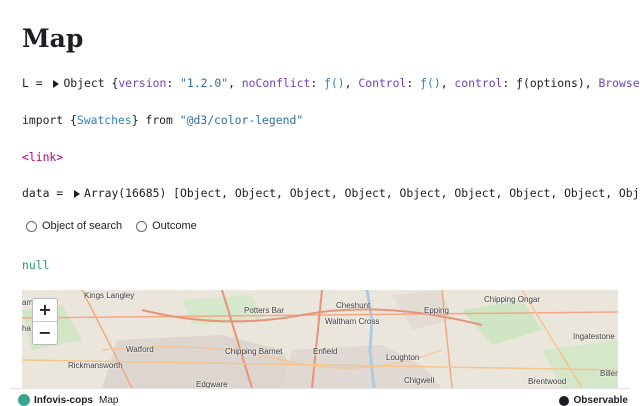 The height and width of the screenshot is (406, 640). I want to click on notebook-footer: Infovis-cops Map Observable, so click(320, 397).